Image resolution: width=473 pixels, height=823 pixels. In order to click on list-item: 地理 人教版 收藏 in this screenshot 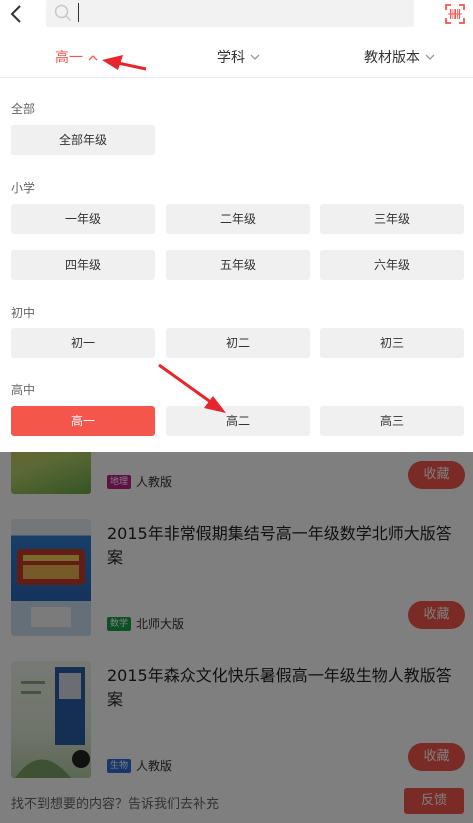, I will do `click(236, 477)`.